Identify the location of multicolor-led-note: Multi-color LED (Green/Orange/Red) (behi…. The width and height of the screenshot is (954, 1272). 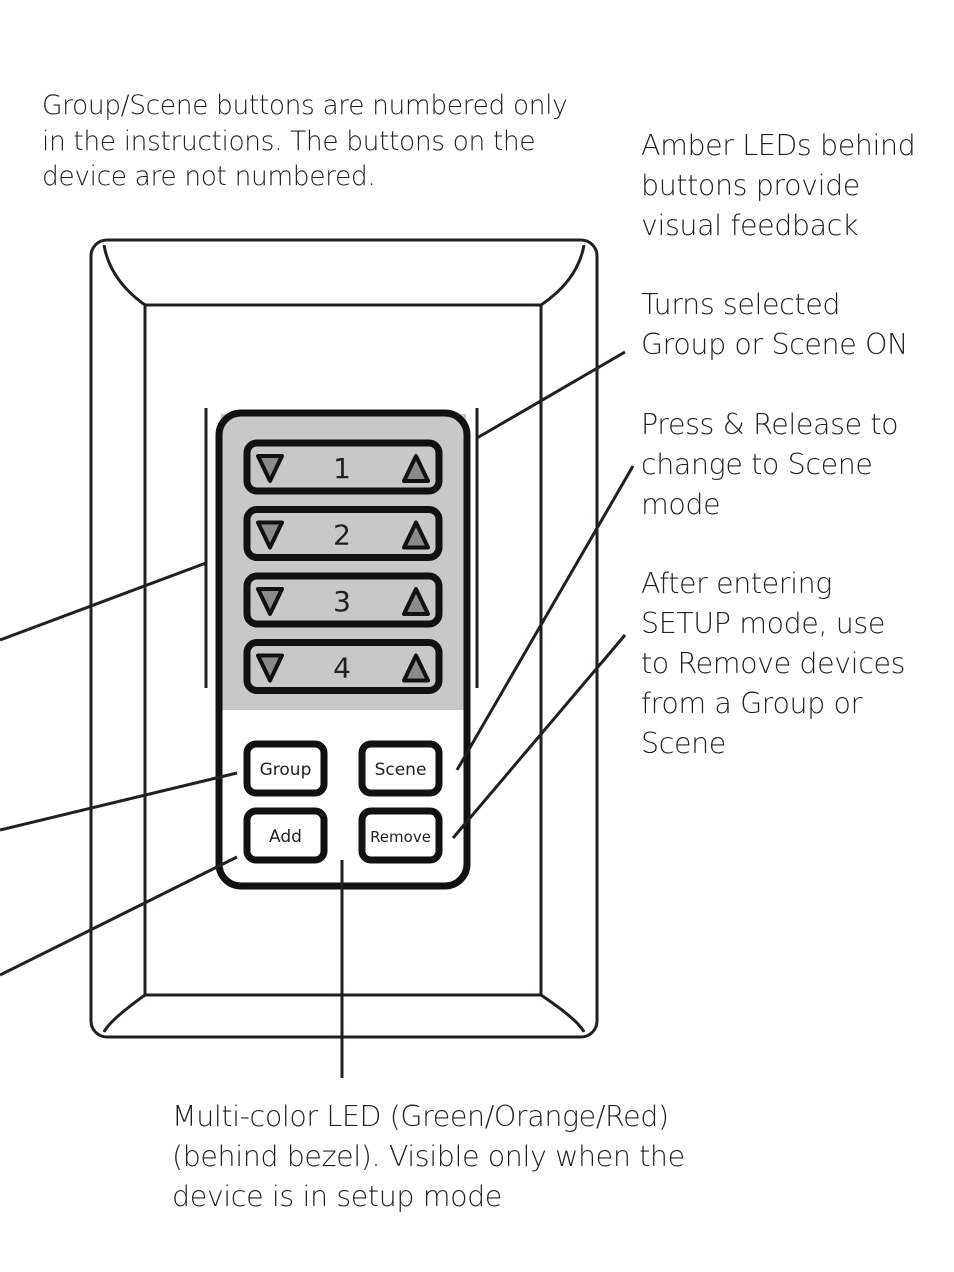
(428, 1156).